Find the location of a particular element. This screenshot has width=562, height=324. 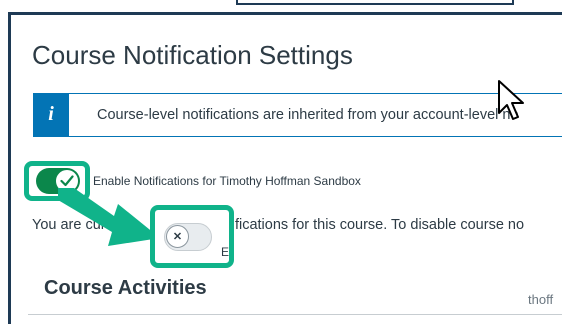

top-bar: ⌄ is located at coordinates (281, 5).